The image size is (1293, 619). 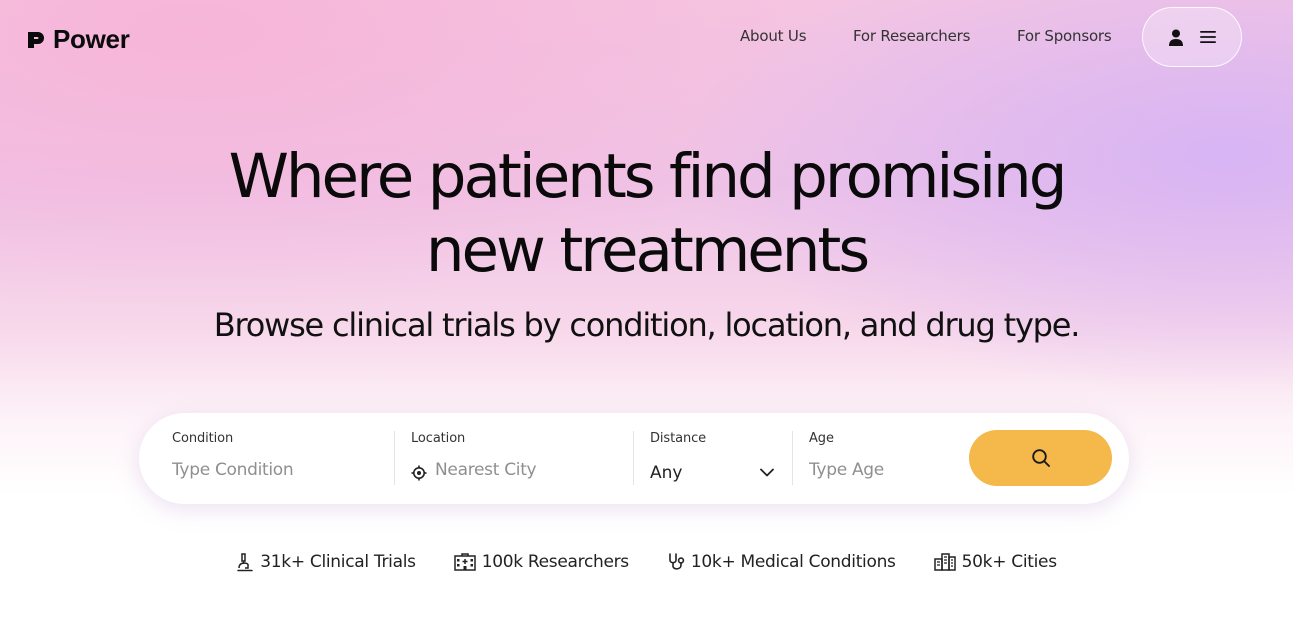 I want to click on distance-value: Any, so click(x=666, y=473).